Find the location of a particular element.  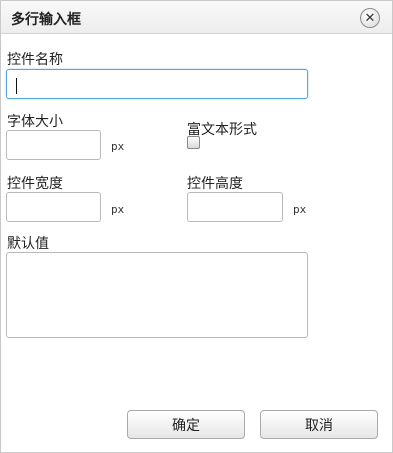

control-name-input is located at coordinates (157, 84).